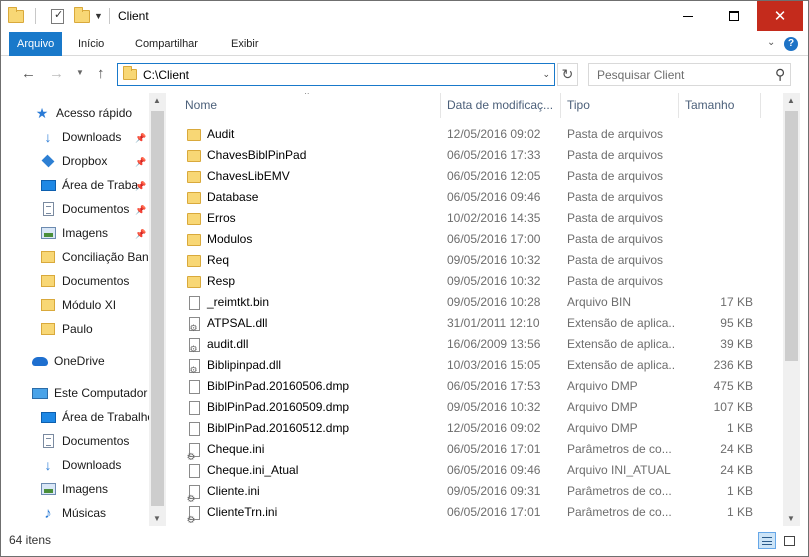  Describe the element at coordinates (567, 74) in the screenshot. I see `refresh-button: ↻` at that location.